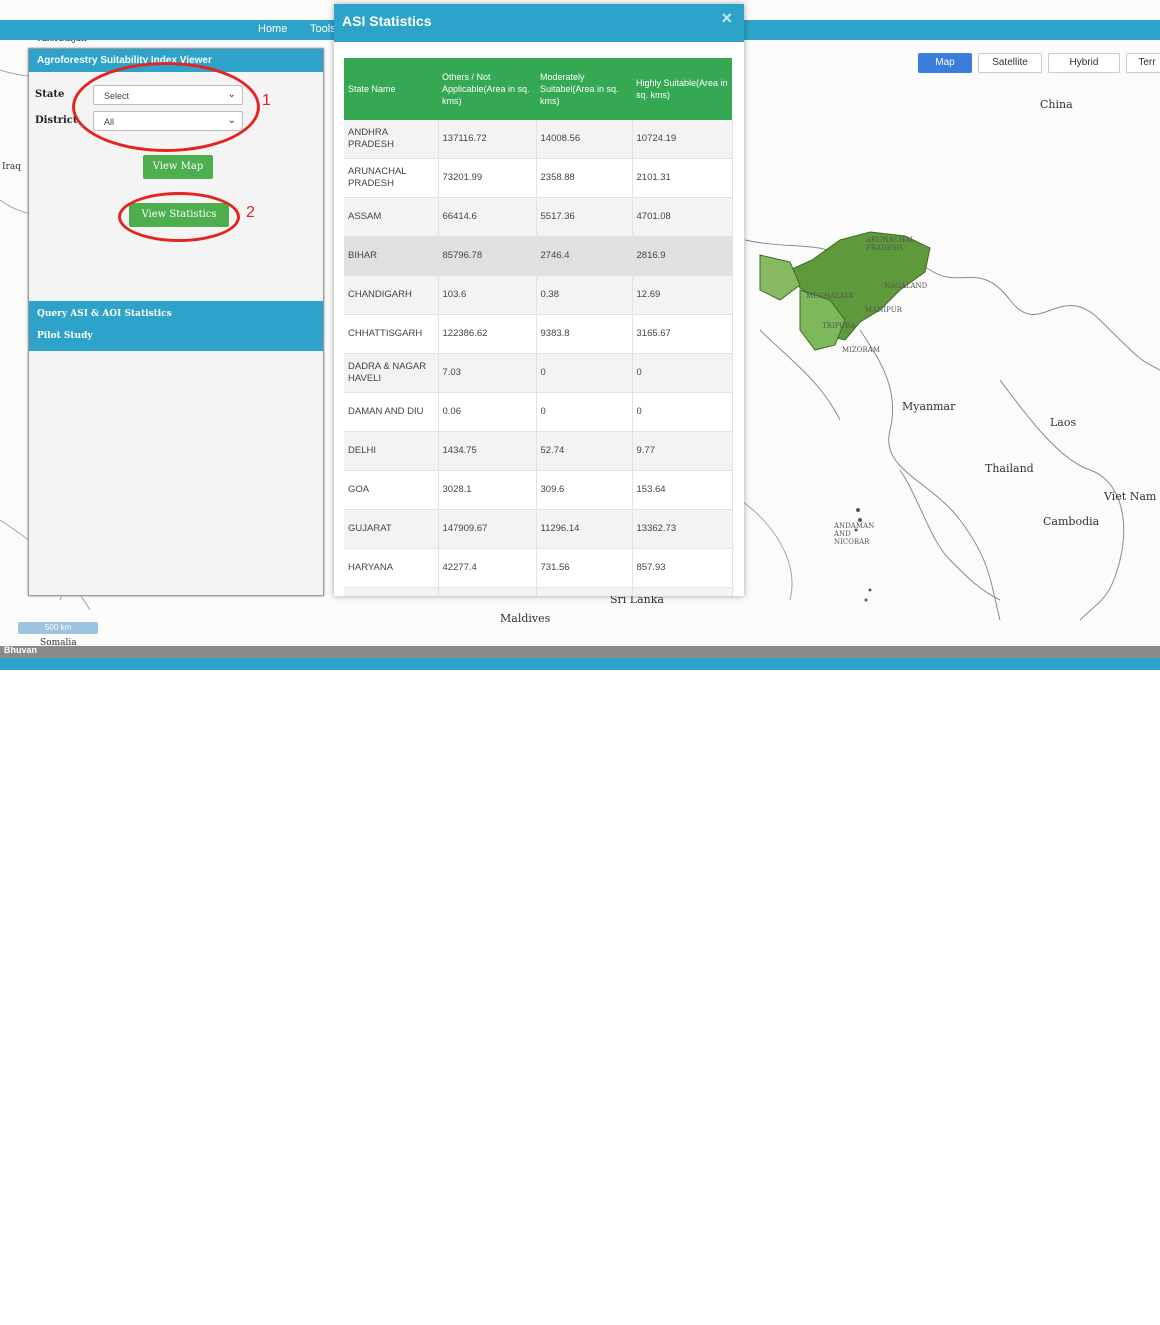  I want to click on state-name-cell: HARYANA, so click(391, 568).